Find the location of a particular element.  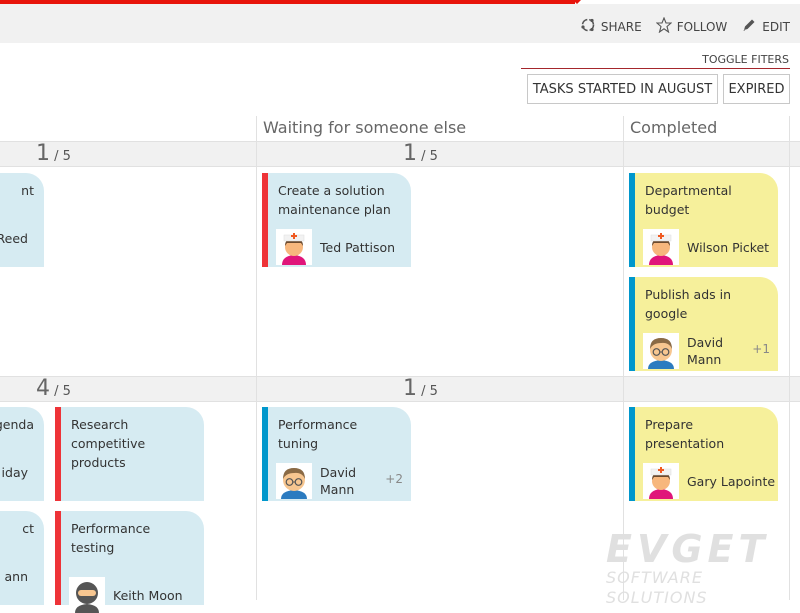

follow-button: FOLLOW is located at coordinates (691, 26).